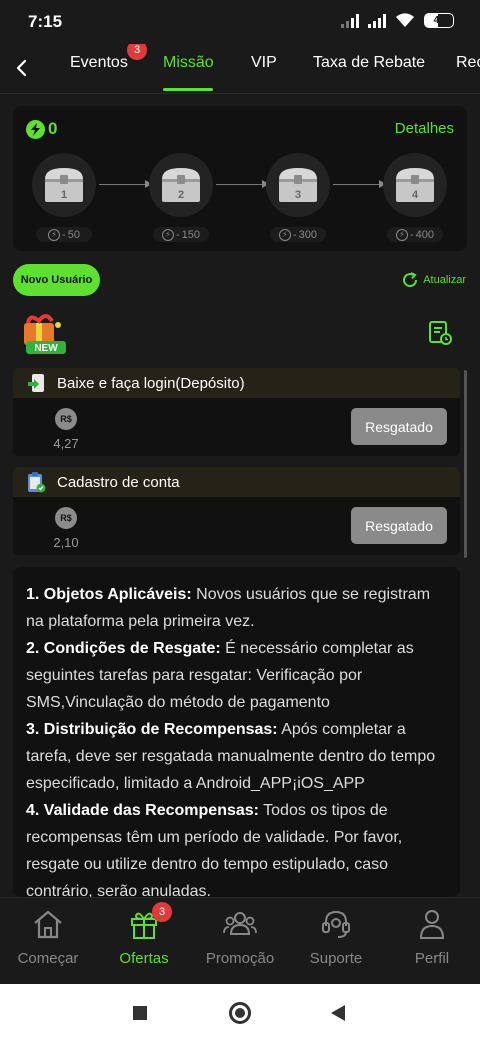 This screenshot has width=480, height=1042. I want to click on chest-number: 3, so click(298, 195).